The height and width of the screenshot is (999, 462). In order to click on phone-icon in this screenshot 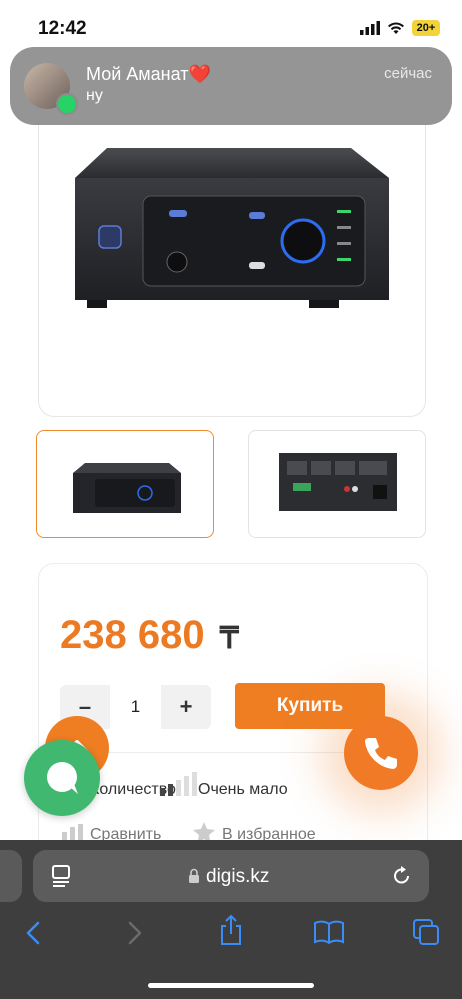, I will do `click(381, 753)`.